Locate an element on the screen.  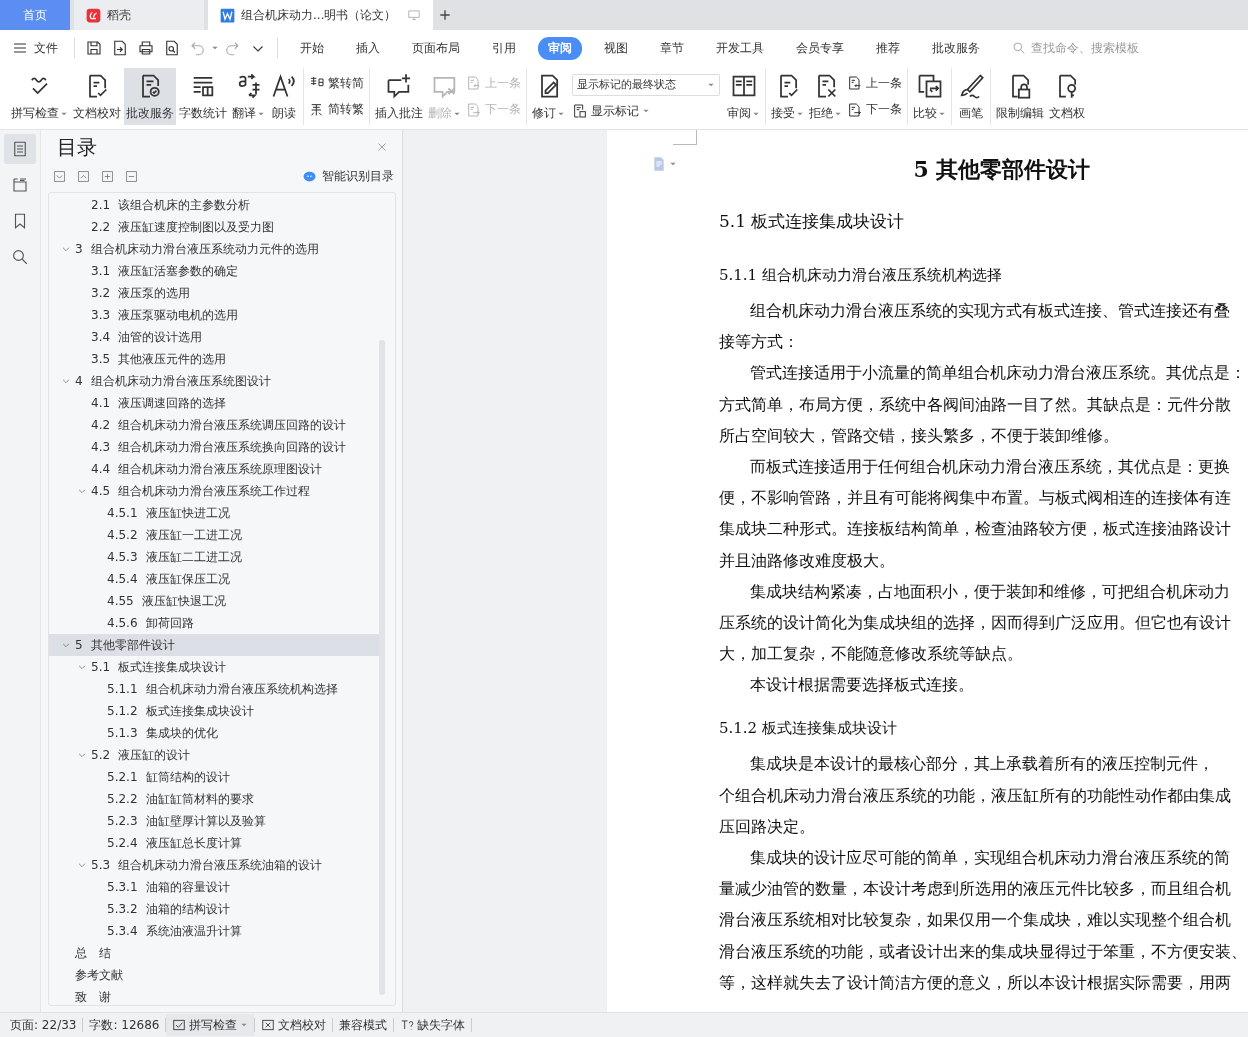
toc-item: 4.3 组合机床动力滑台液压系统换向回路的设计 is located at coordinates (214, 447).